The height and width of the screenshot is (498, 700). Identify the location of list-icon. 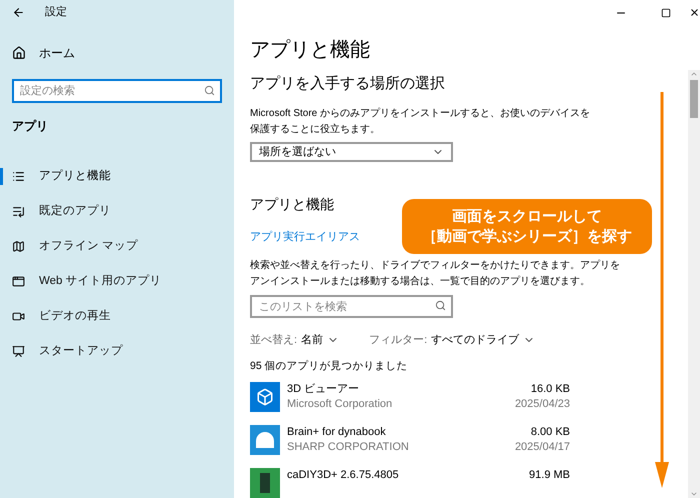
(18, 176).